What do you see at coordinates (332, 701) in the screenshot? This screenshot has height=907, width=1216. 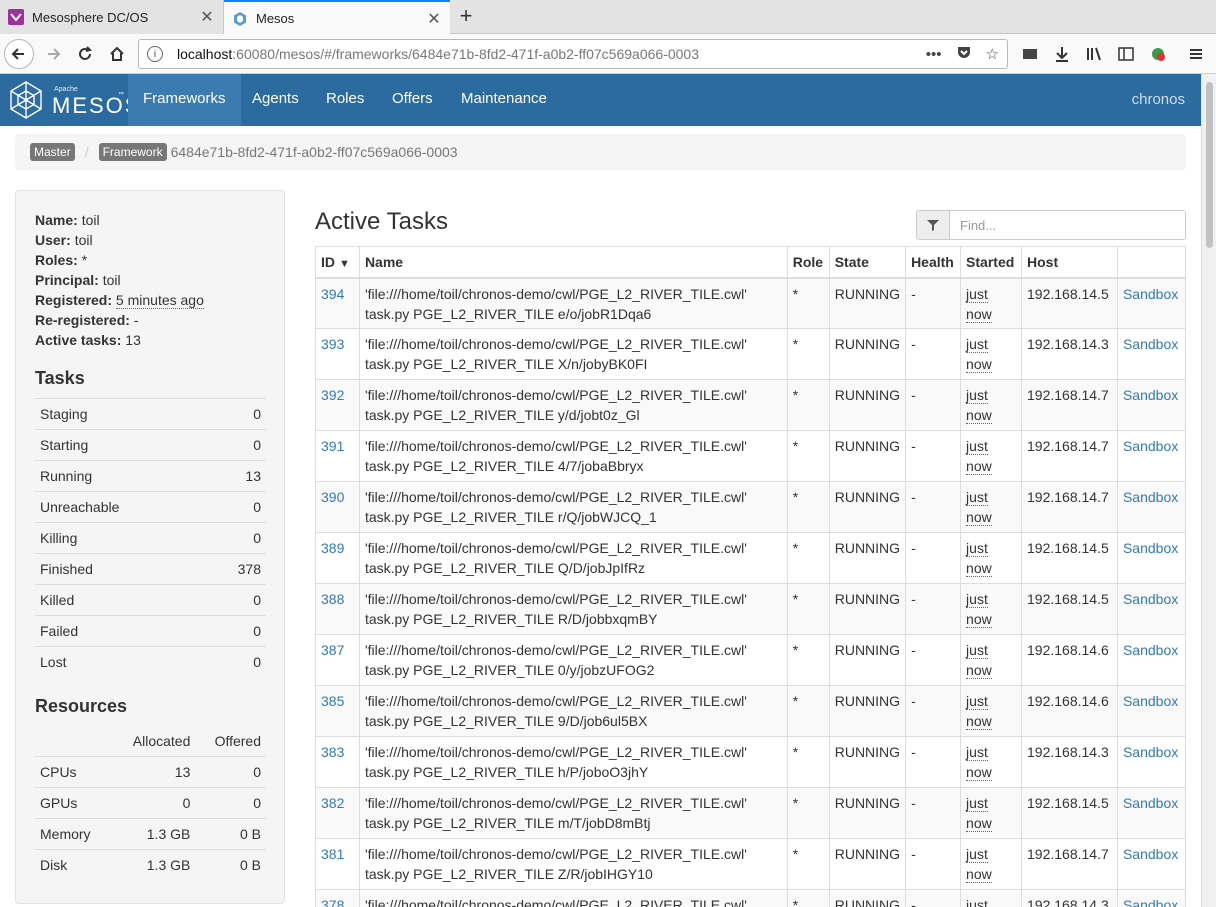 I see `task-id-link: 385` at bounding box center [332, 701].